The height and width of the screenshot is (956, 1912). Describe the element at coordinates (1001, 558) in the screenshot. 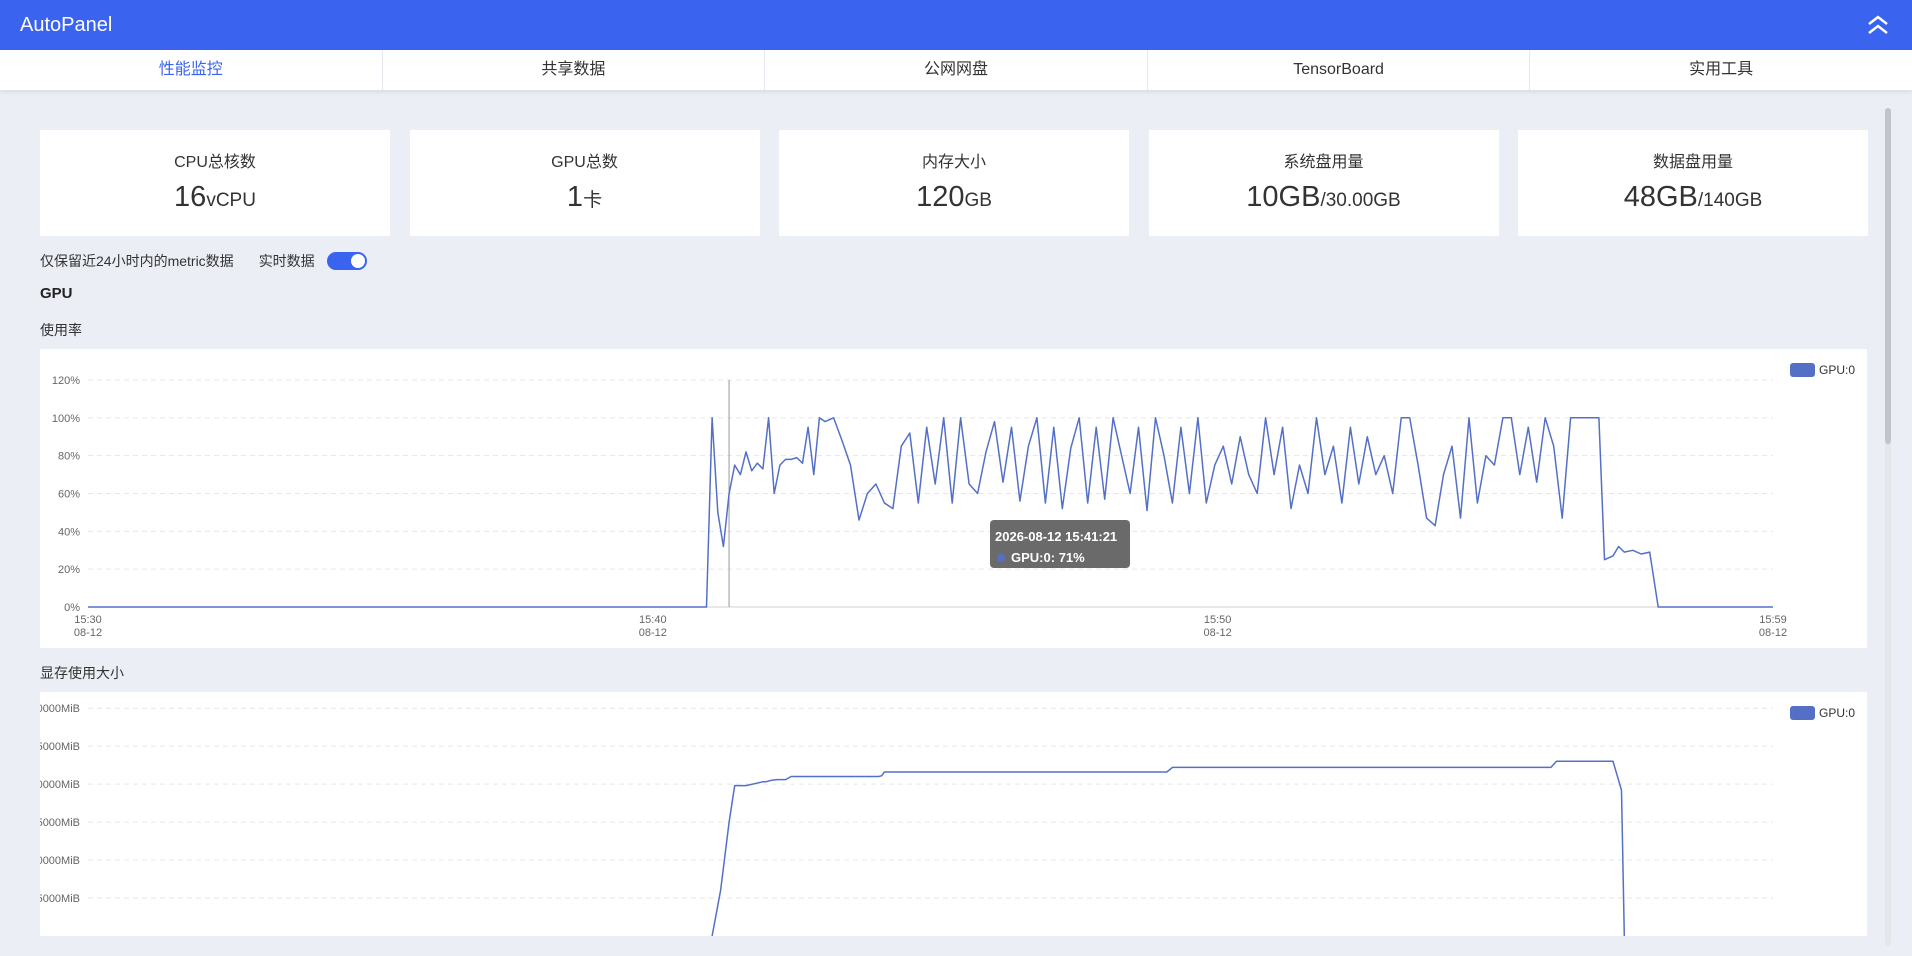

I see `tooltip-series-dot` at that location.